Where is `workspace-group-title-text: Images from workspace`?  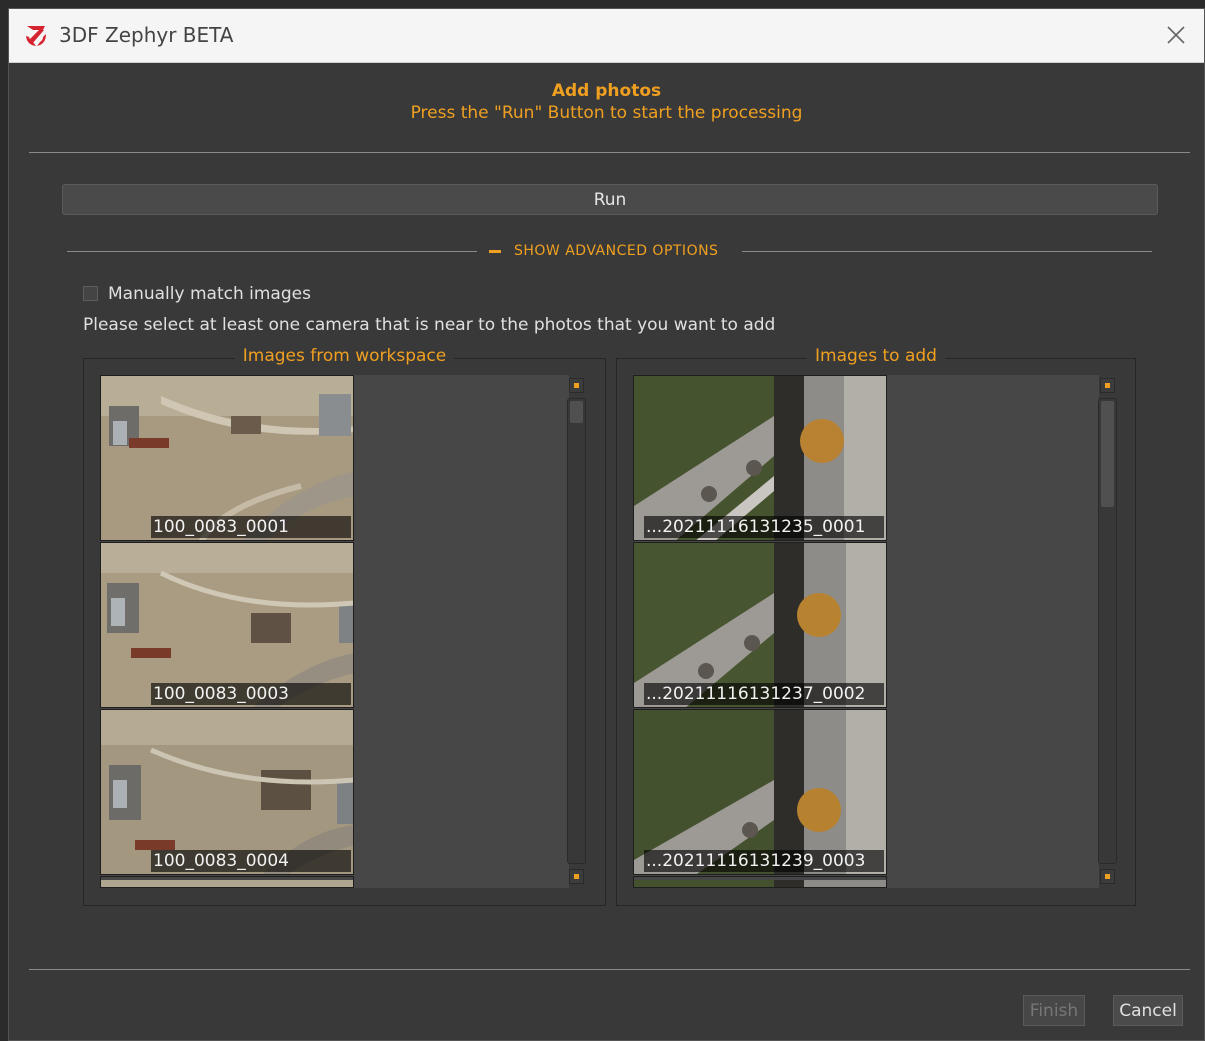
workspace-group-title-text: Images from workspace is located at coordinates (344, 356).